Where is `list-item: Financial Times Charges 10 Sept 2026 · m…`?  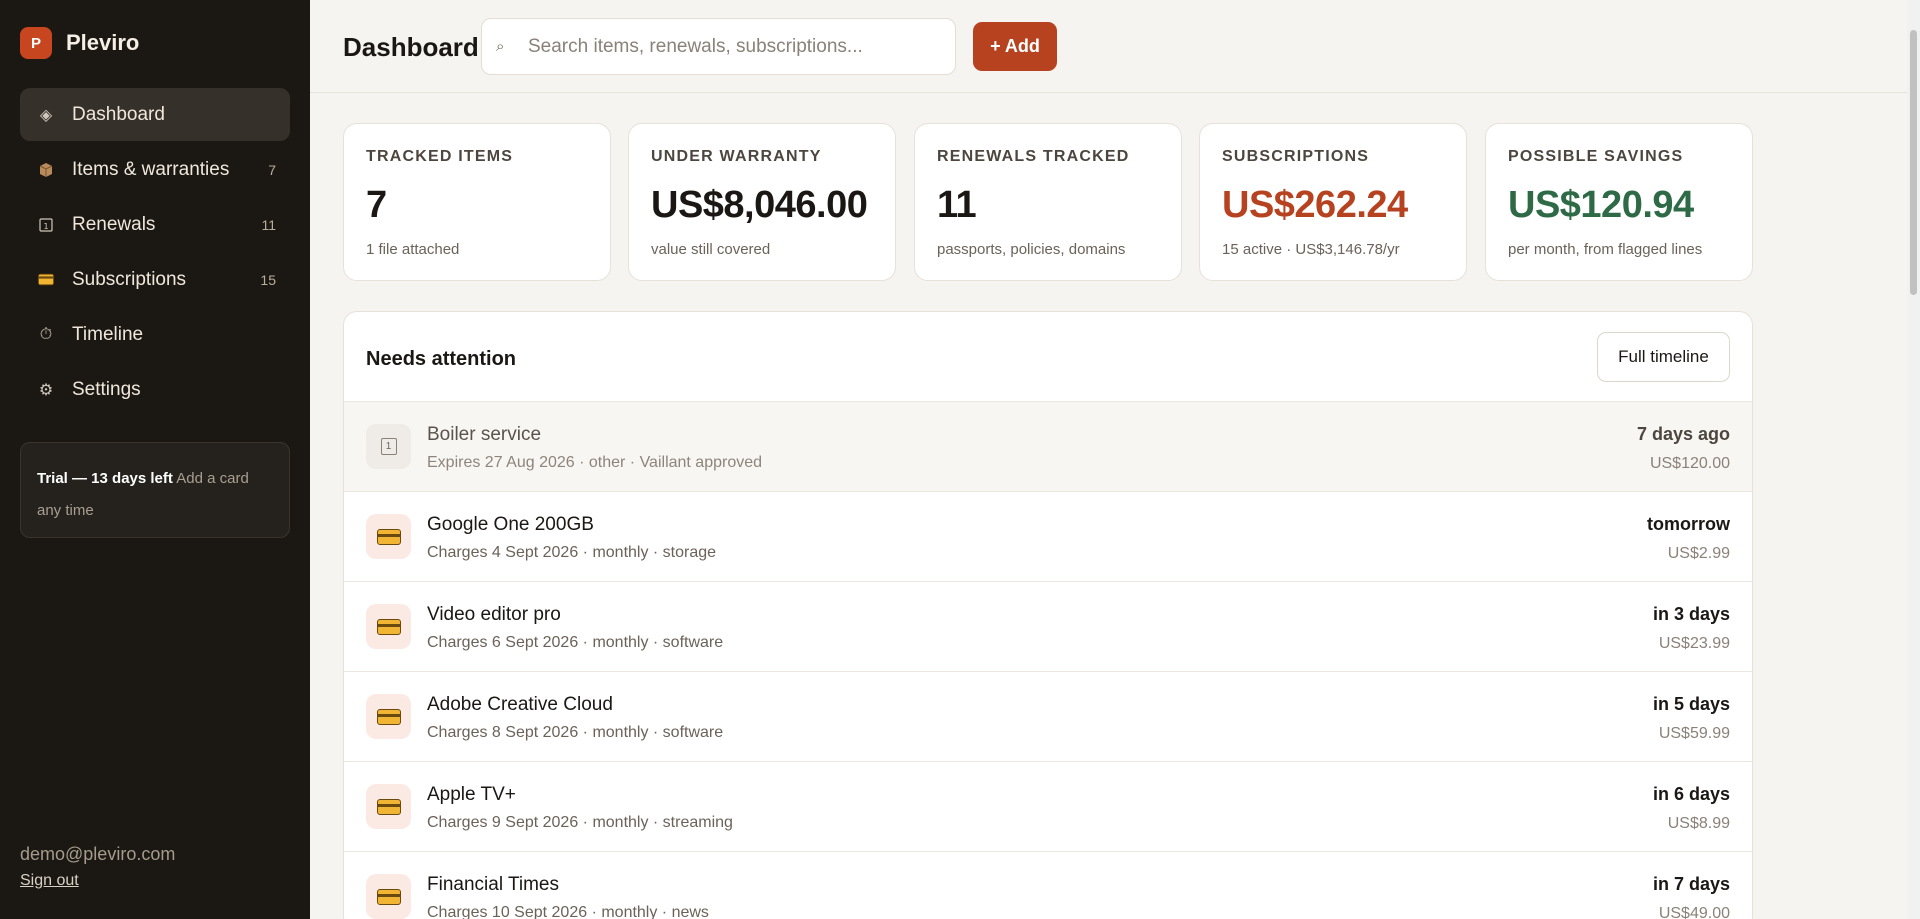
list-item: Financial Times Charges 10 Sept 2026 · m… is located at coordinates (1048, 885).